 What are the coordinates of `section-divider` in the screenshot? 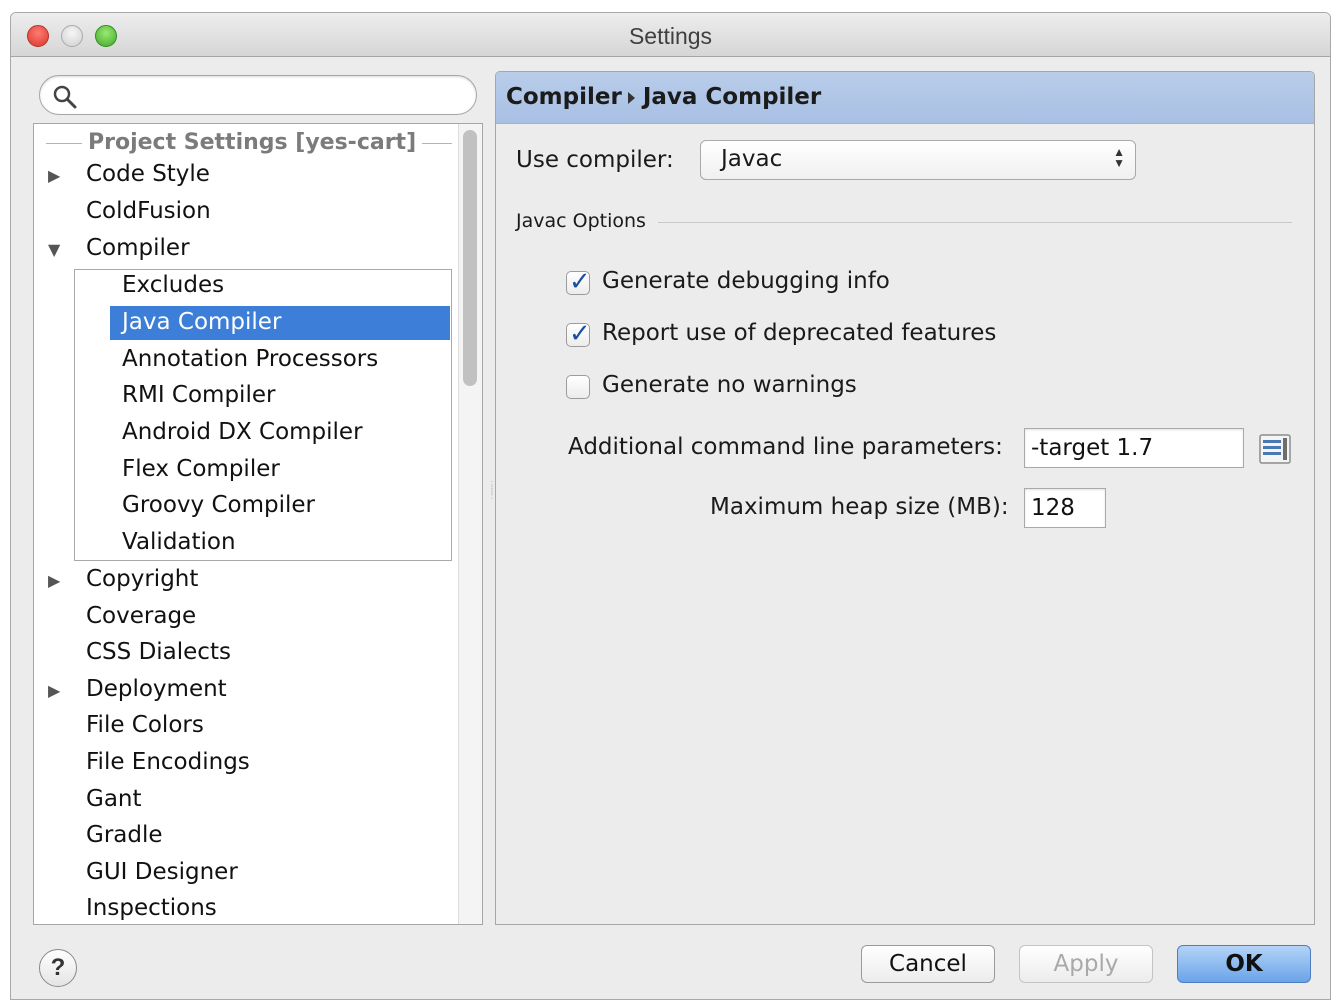 It's located at (974, 222).